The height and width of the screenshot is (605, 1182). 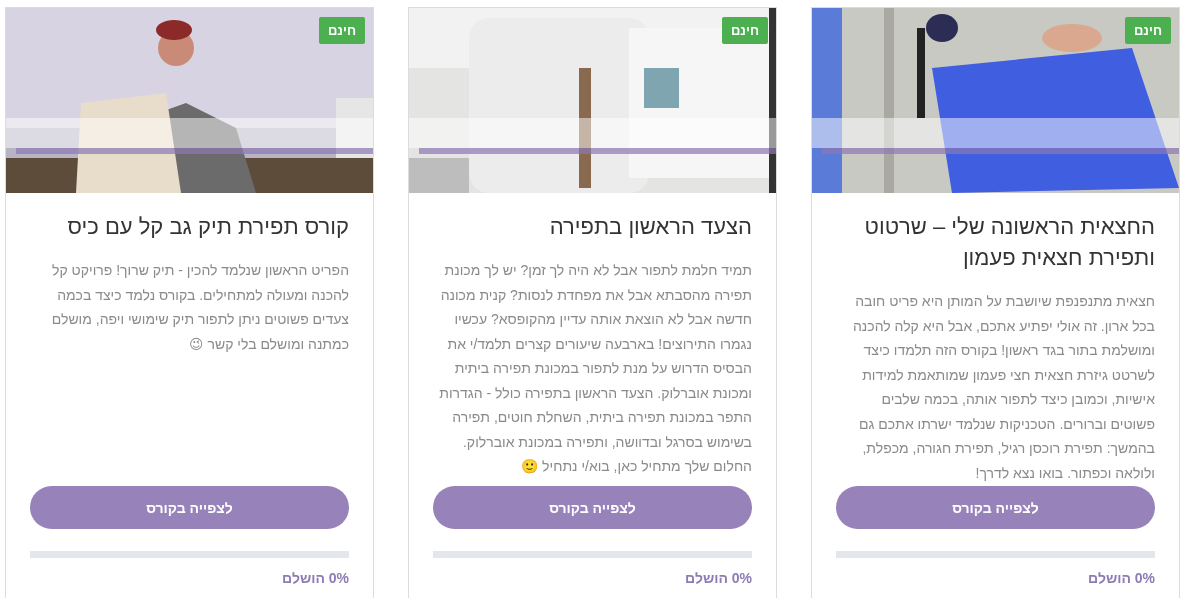 What do you see at coordinates (650, 227) in the screenshot?
I see `course-title: הצעד הראשון בתפירה` at bounding box center [650, 227].